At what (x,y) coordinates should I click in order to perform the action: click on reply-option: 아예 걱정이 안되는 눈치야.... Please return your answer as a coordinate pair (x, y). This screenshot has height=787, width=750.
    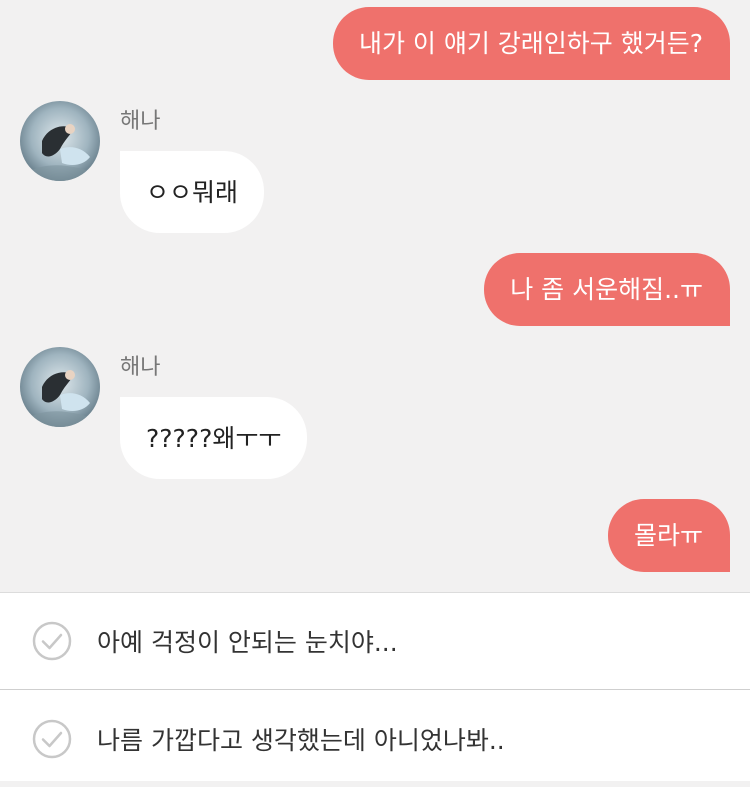
    Looking at the image, I should click on (375, 641).